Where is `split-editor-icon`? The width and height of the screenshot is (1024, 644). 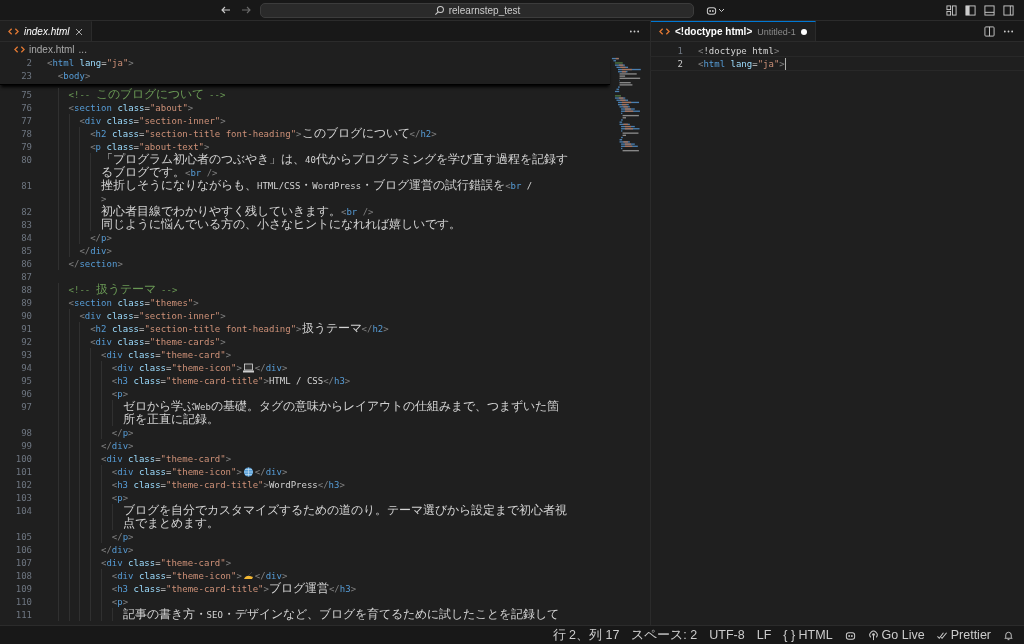 split-editor-icon is located at coordinates (989, 31).